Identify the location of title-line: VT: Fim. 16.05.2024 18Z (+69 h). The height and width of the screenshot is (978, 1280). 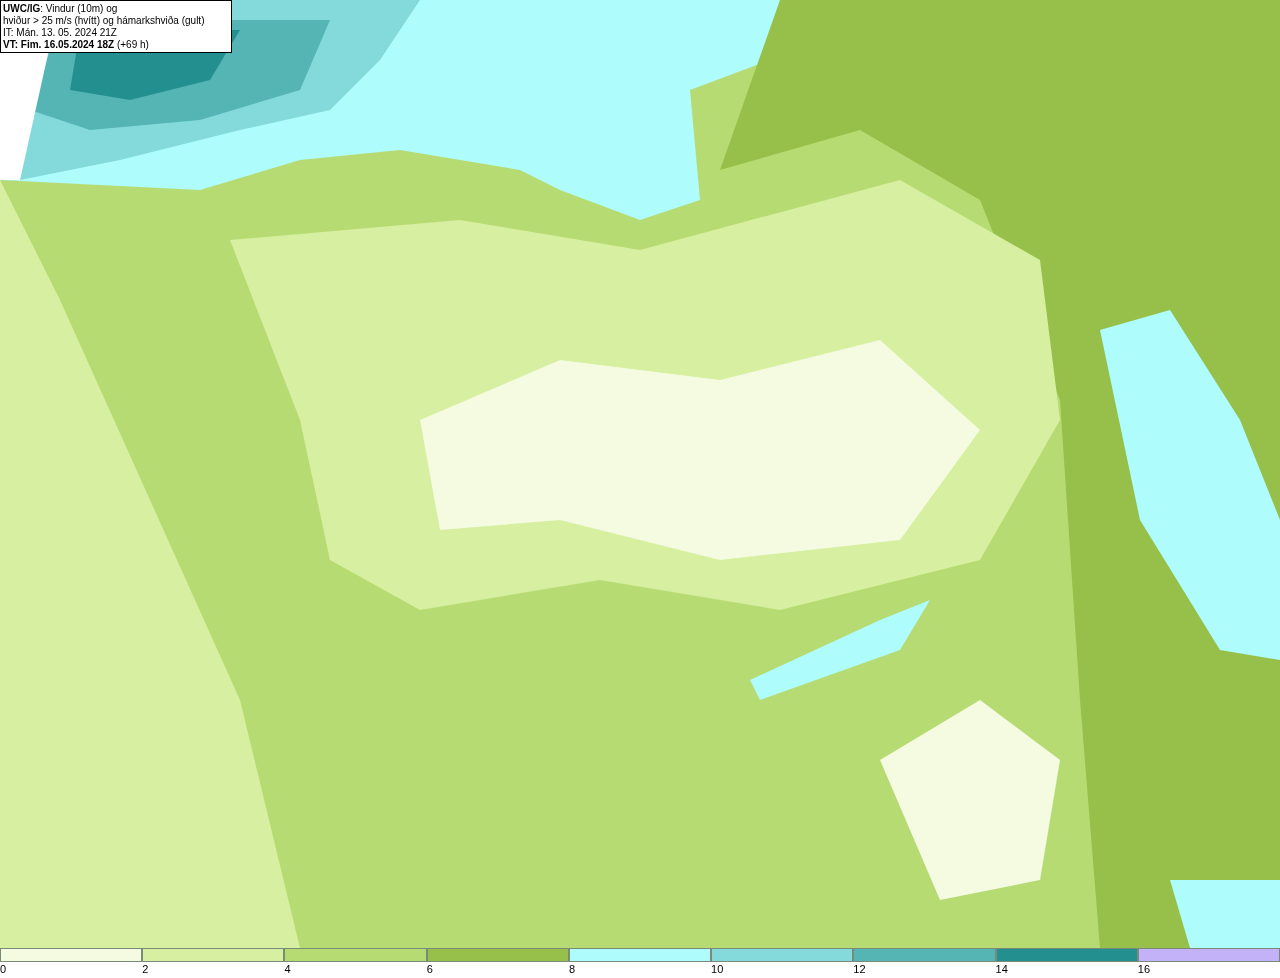
(76, 45).